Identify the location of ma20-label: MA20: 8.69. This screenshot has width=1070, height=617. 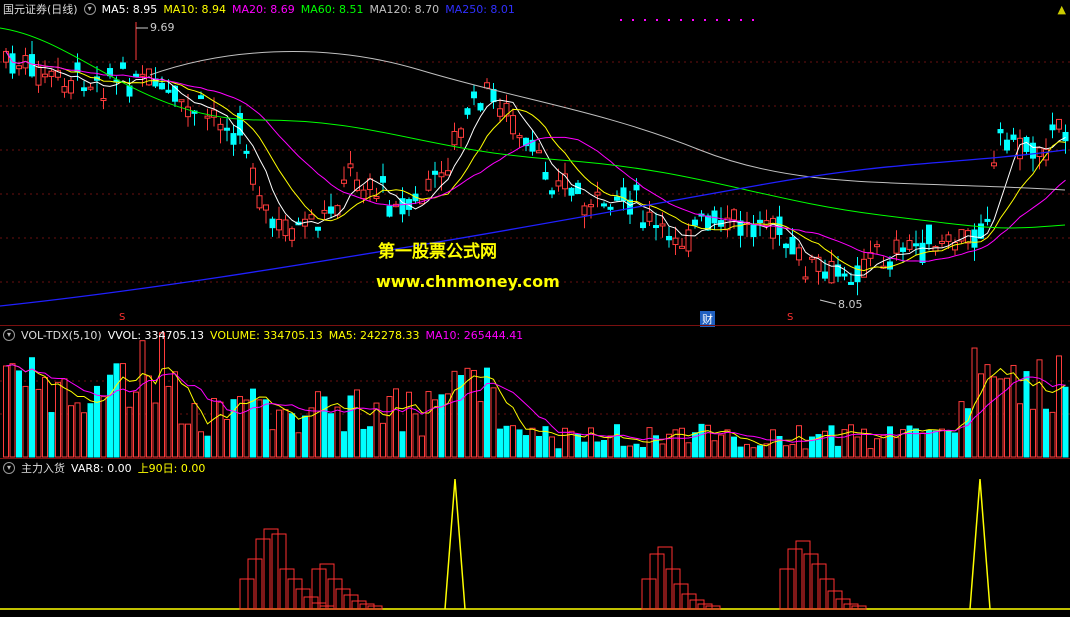
(263, 9).